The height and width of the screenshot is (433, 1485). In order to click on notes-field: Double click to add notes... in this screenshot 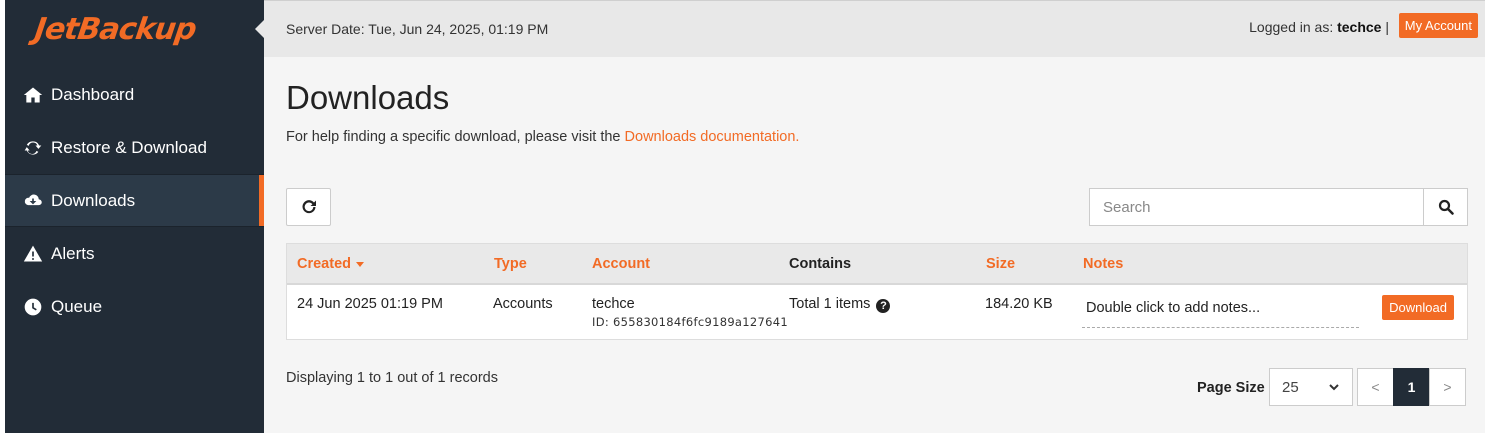, I will do `click(1220, 311)`.